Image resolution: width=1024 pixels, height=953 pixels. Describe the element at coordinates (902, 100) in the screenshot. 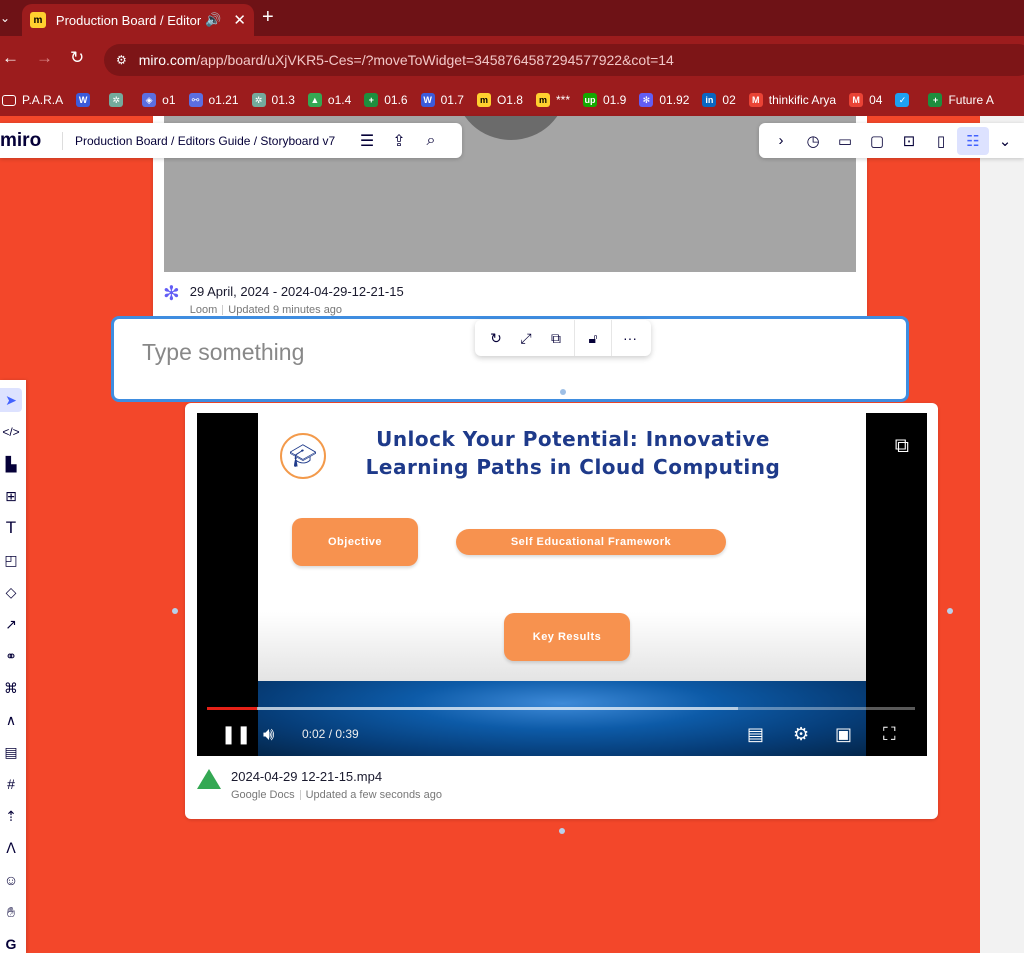

I see `shield-check-icon: ✓` at that location.